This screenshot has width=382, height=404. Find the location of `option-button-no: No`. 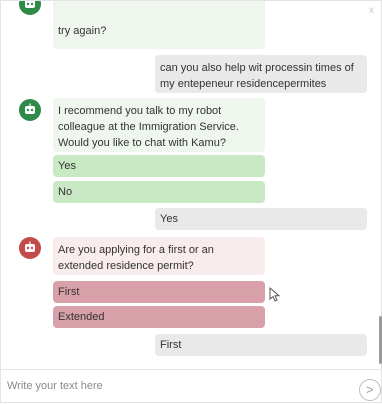

option-button-no: No is located at coordinates (159, 192).